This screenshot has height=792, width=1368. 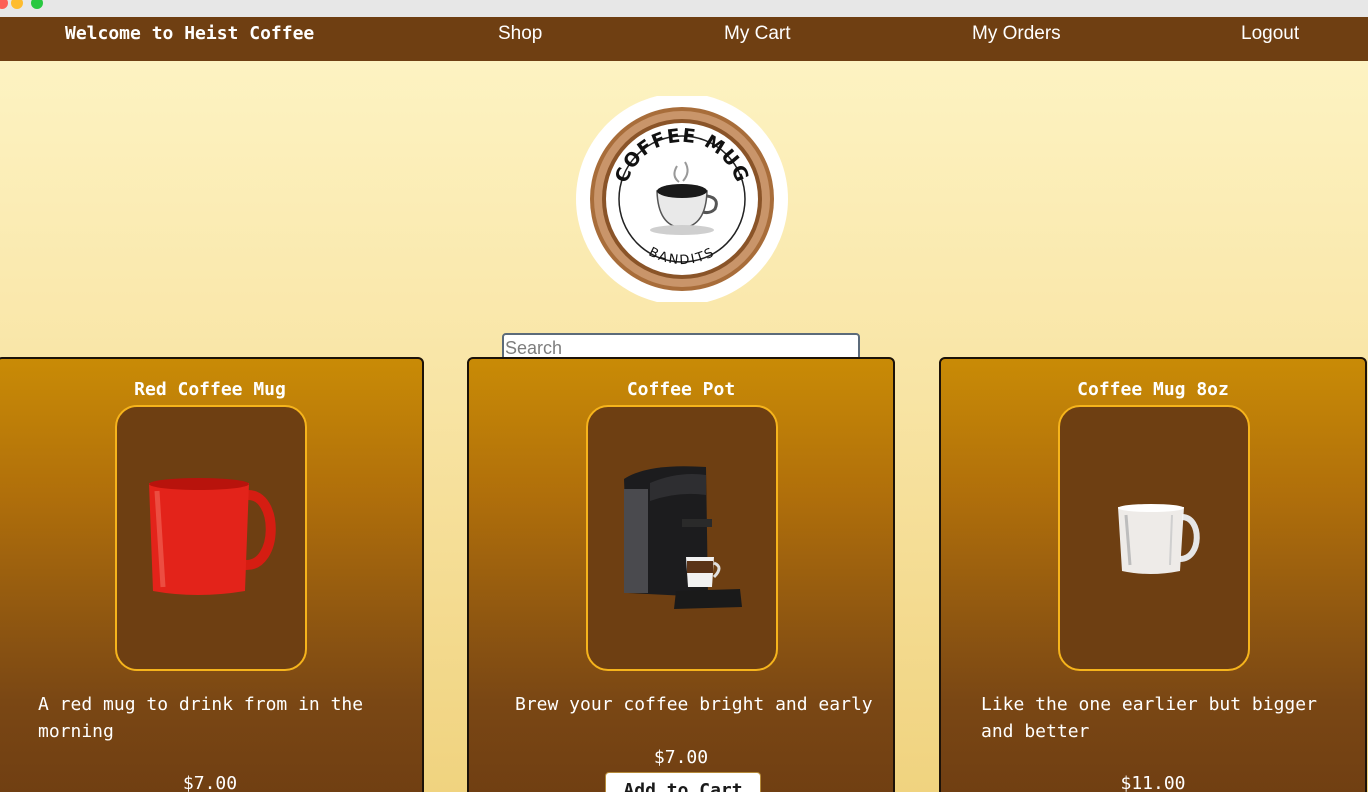 I want to click on nav-my-cart-link: My Cart, so click(x=757, y=34).